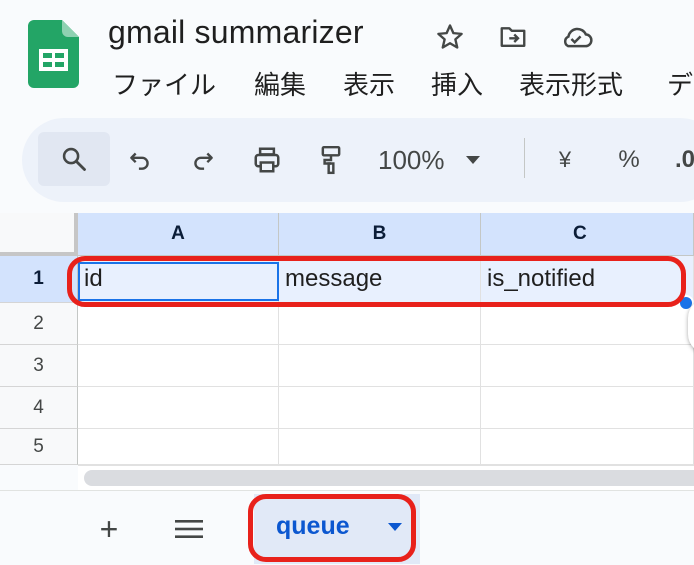 The height and width of the screenshot is (565, 694). I want to click on select-all-corner, so click(39, 234).